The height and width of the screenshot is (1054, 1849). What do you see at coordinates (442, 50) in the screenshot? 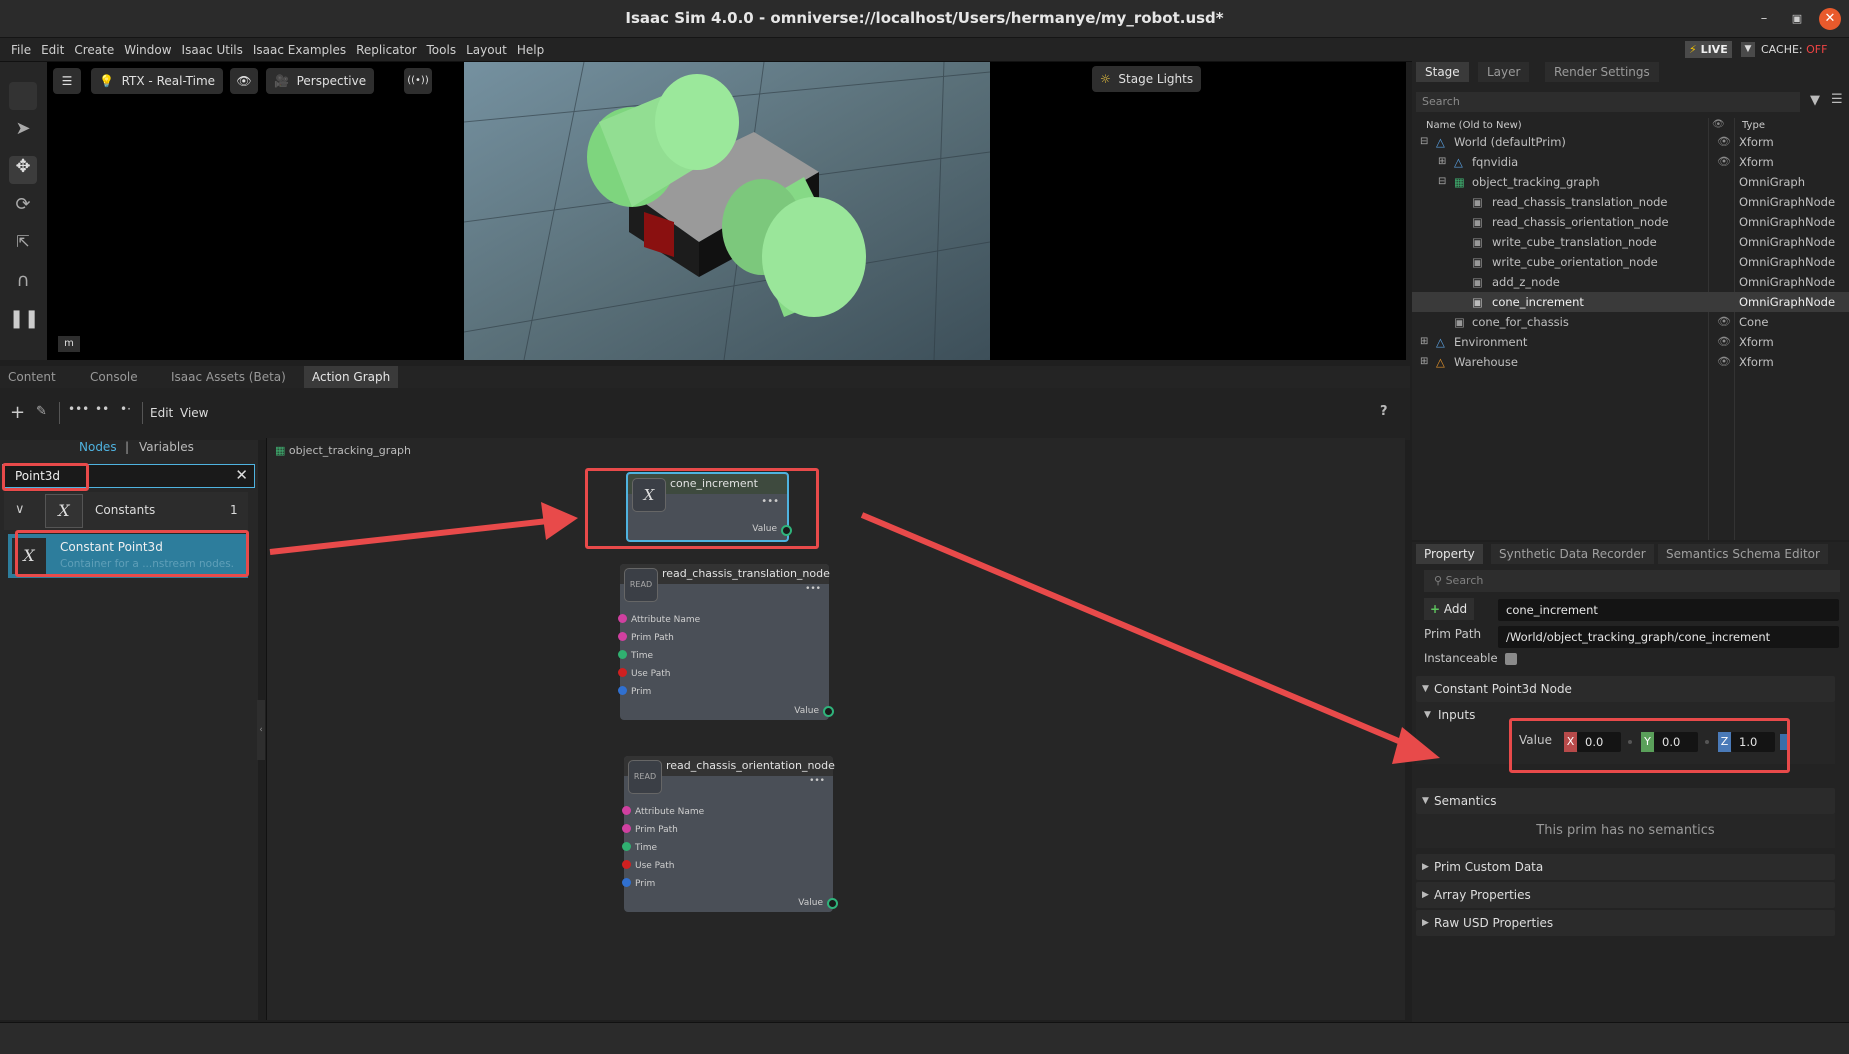
I see `menu-tools: Tools` at bounding box center [442, 50].